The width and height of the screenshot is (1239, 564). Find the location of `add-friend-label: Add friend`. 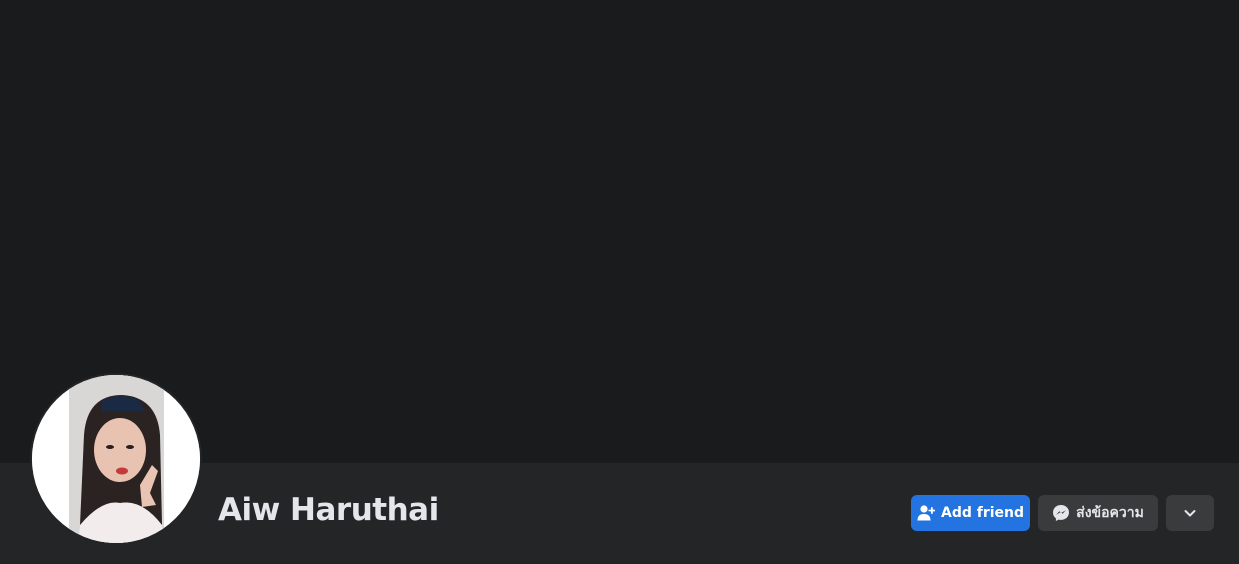

add-friend-label: Add friend is located at coordinates (982, 513).